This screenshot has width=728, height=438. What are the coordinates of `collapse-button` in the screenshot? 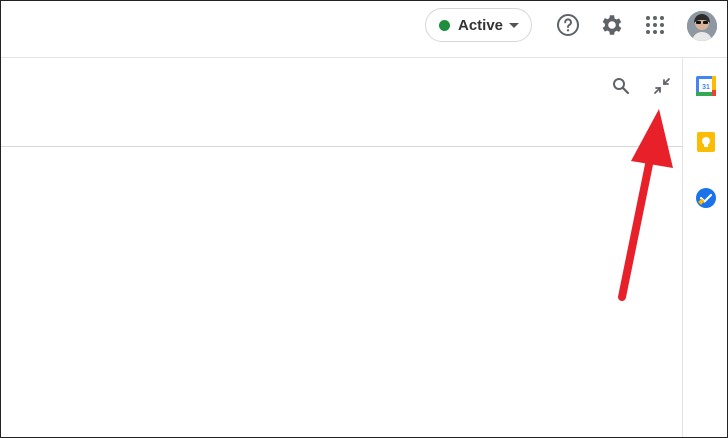 It's located at (662, 86).